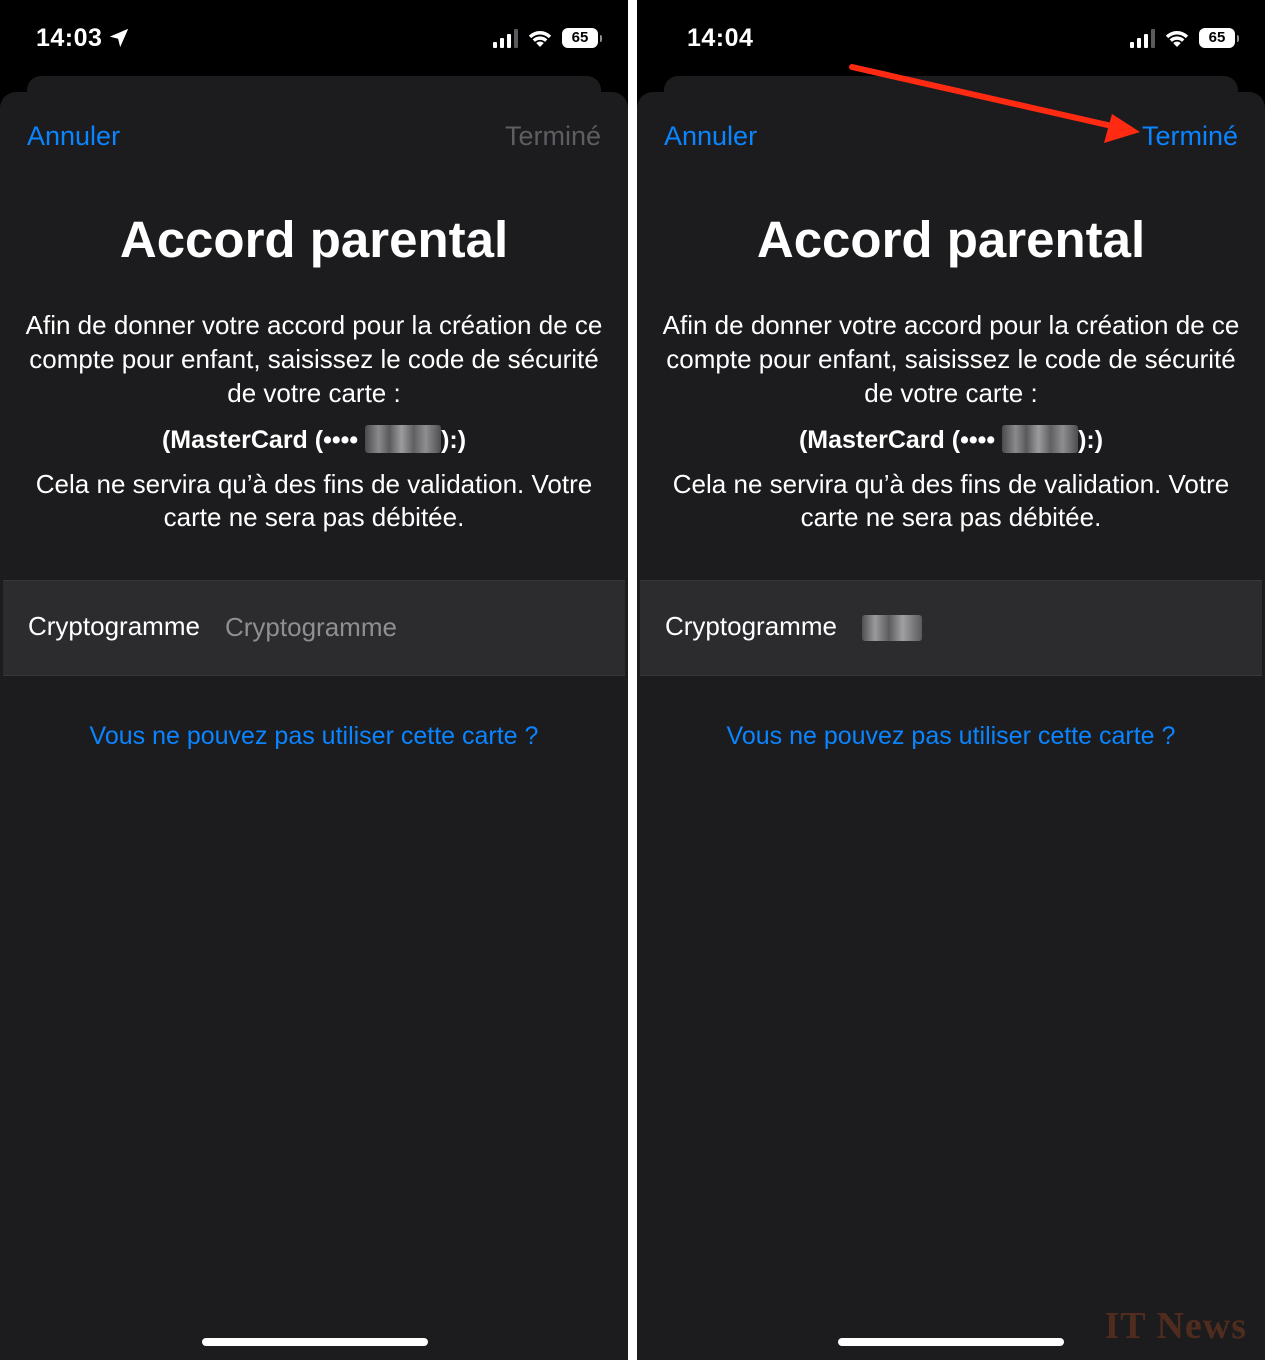  Describe the element at coordinates (415, 627) in the screenshot. I see `security-code-input` at that location.